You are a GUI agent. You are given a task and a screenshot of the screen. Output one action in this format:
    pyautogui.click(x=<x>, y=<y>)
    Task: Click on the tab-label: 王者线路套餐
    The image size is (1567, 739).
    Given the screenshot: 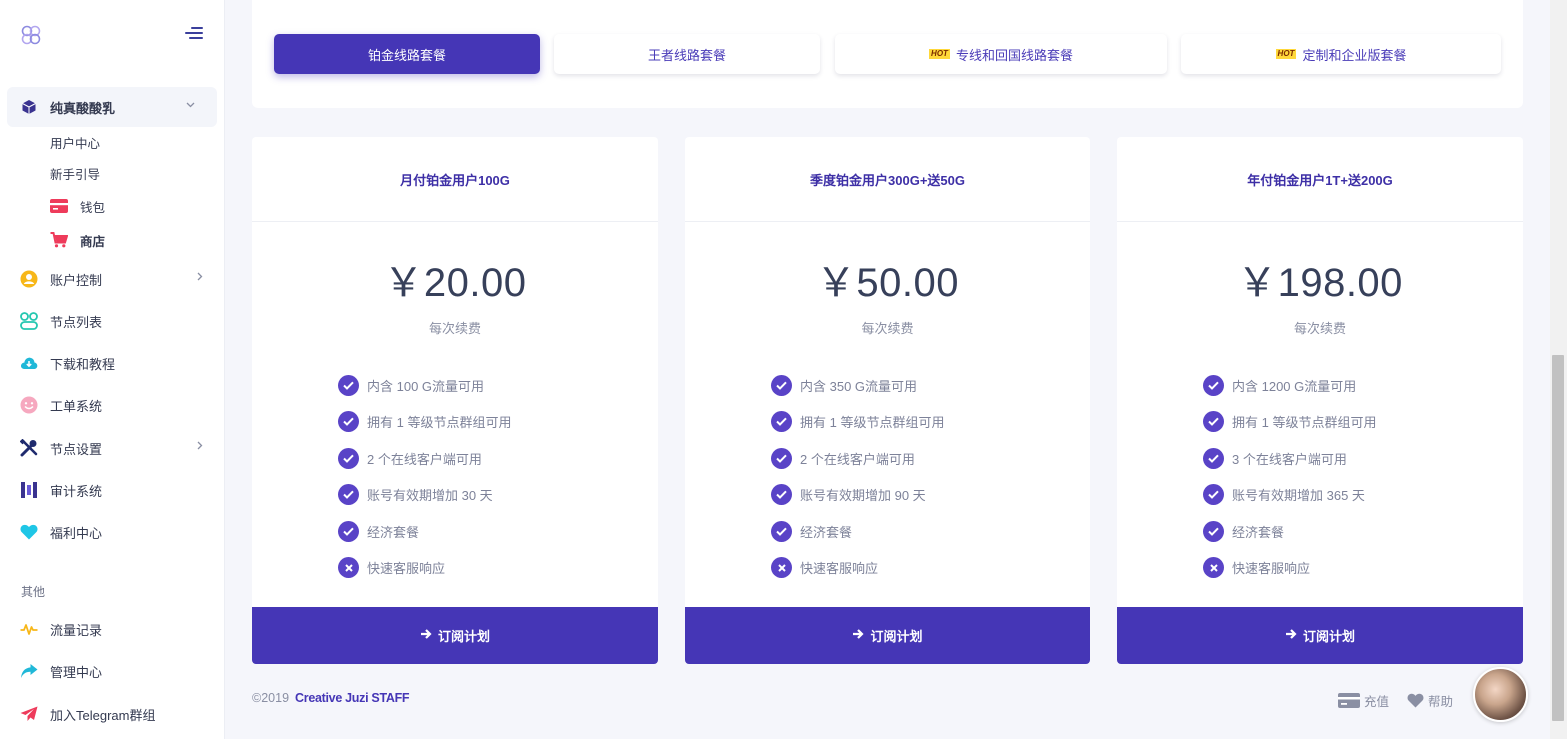 What is the action you would take?
    pyautogui.click(x=686, y=55)
    